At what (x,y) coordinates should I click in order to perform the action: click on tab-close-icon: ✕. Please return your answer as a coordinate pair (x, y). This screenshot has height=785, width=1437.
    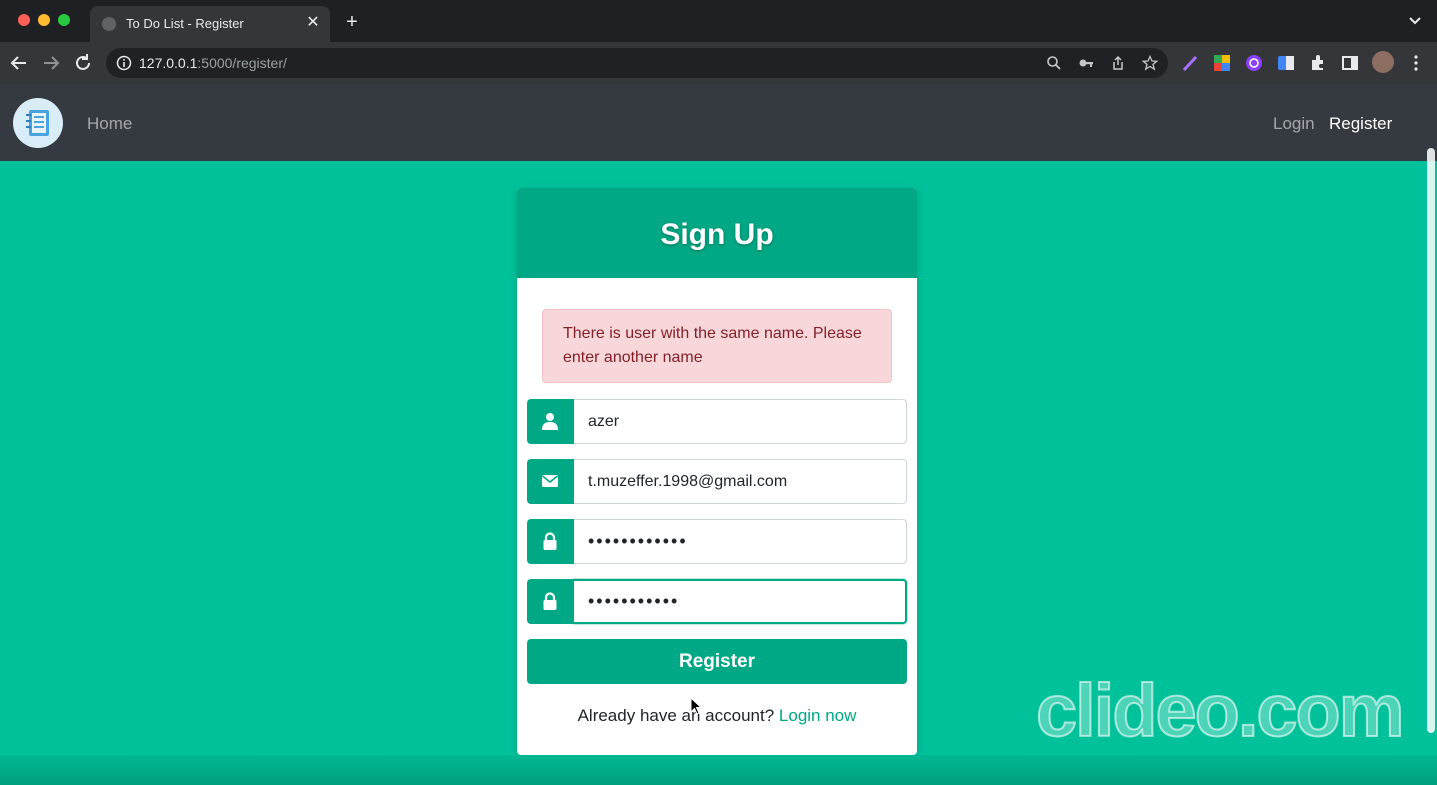
    Looking at the image, I should click on (313, 23).